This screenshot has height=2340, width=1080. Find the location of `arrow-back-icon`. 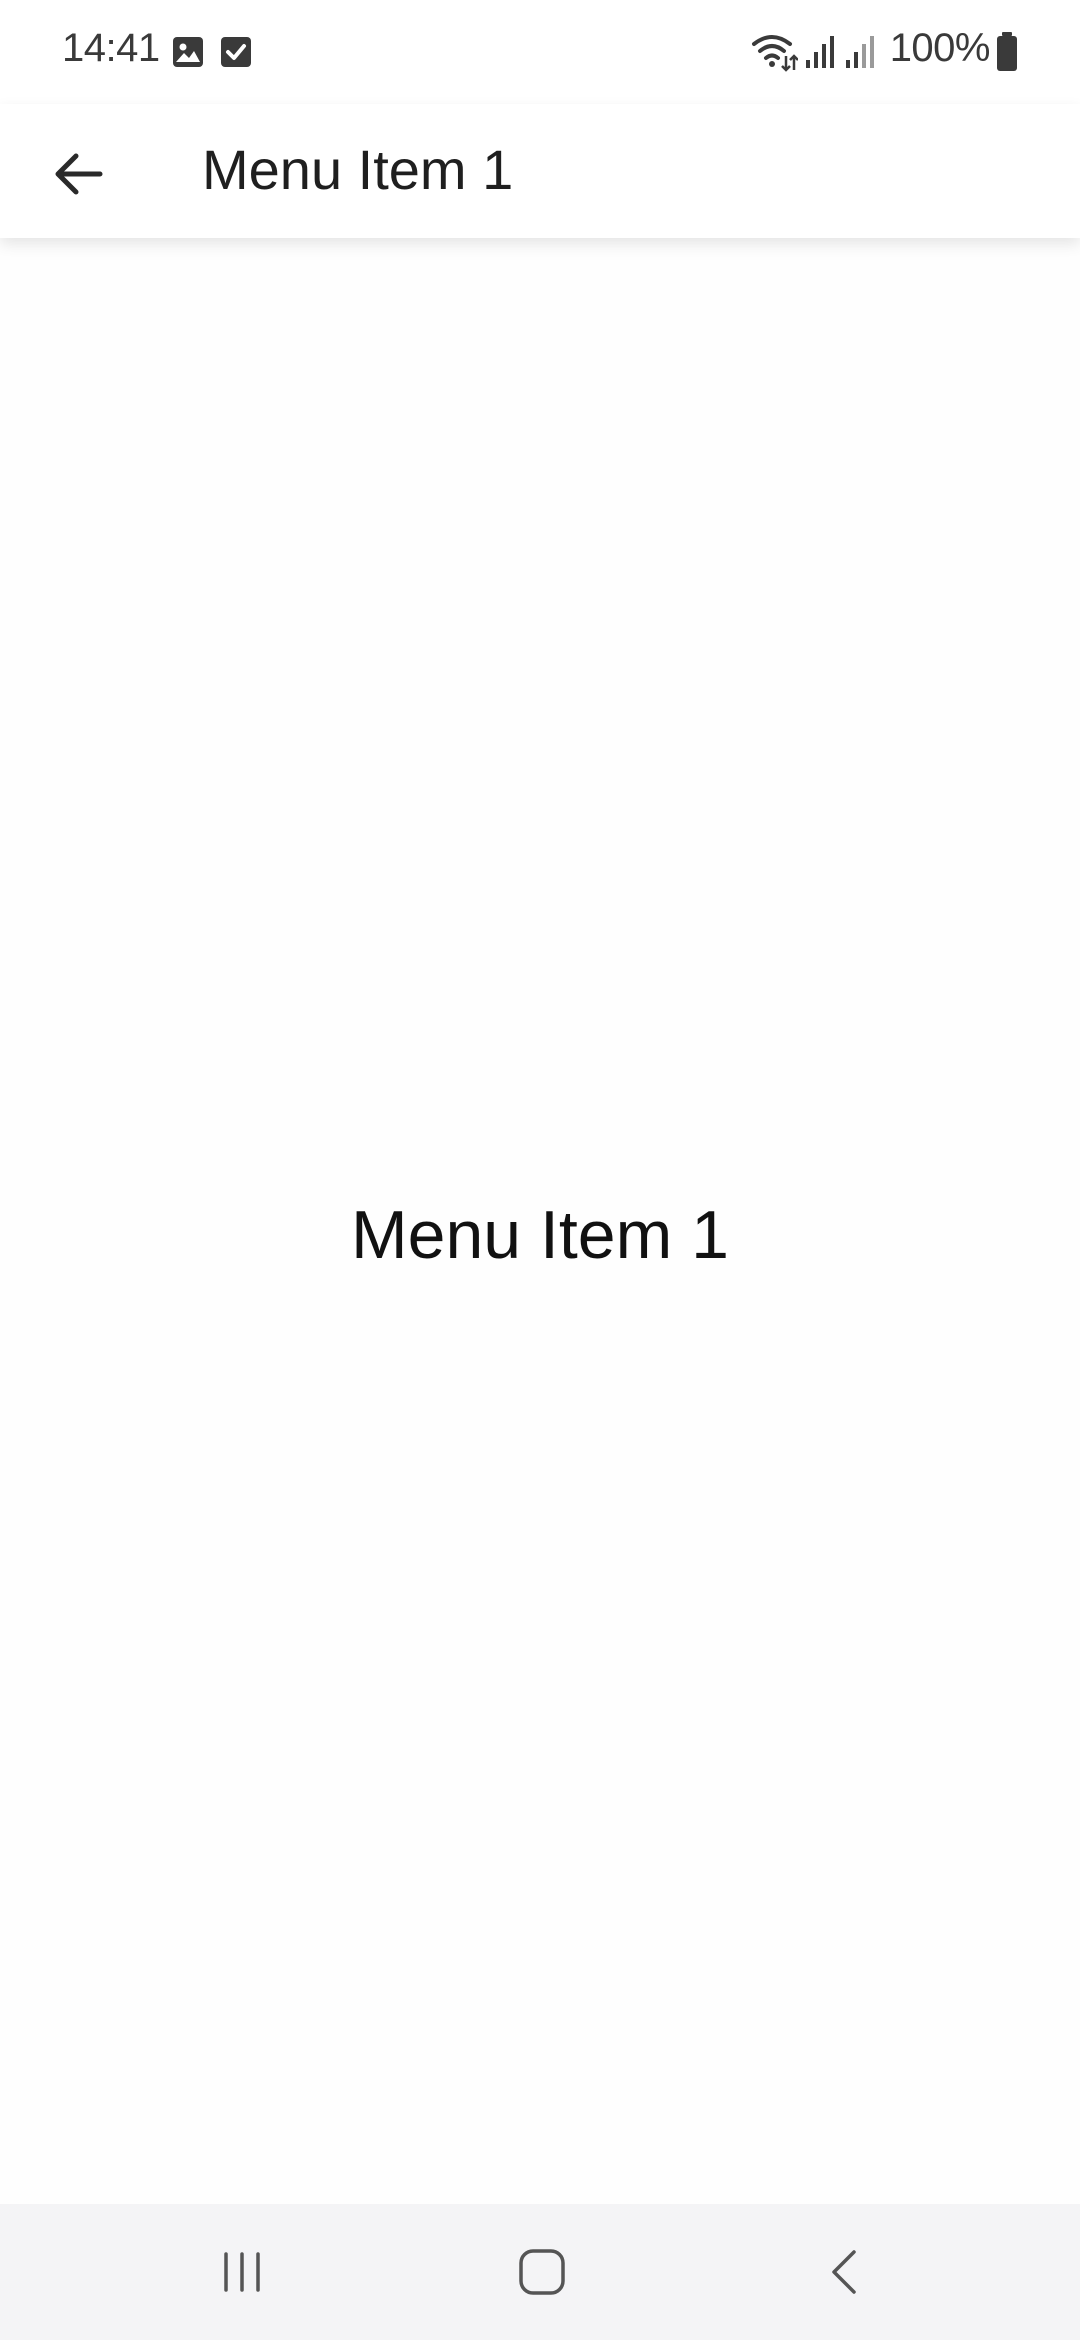

arrow-back-icon is located at coordinates (79, 174).